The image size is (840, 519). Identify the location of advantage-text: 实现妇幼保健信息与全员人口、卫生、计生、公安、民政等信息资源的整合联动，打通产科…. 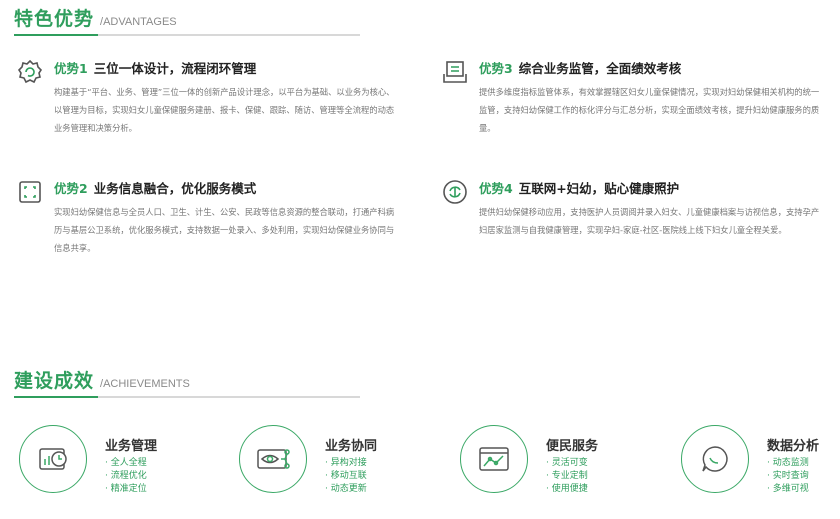
(224, 230).